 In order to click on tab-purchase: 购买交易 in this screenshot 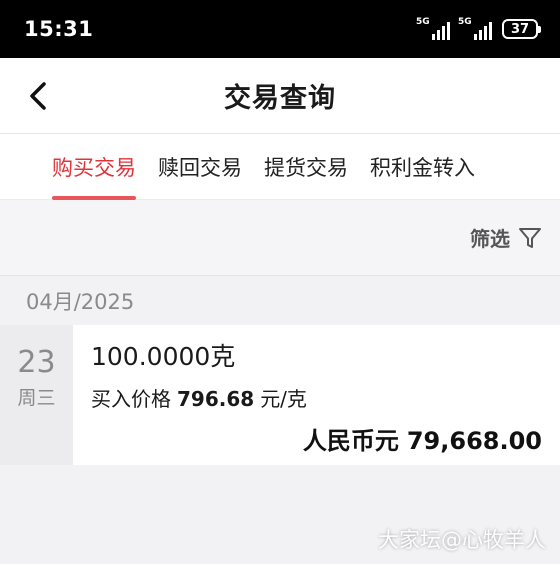, I will do `click(94, 167)`.